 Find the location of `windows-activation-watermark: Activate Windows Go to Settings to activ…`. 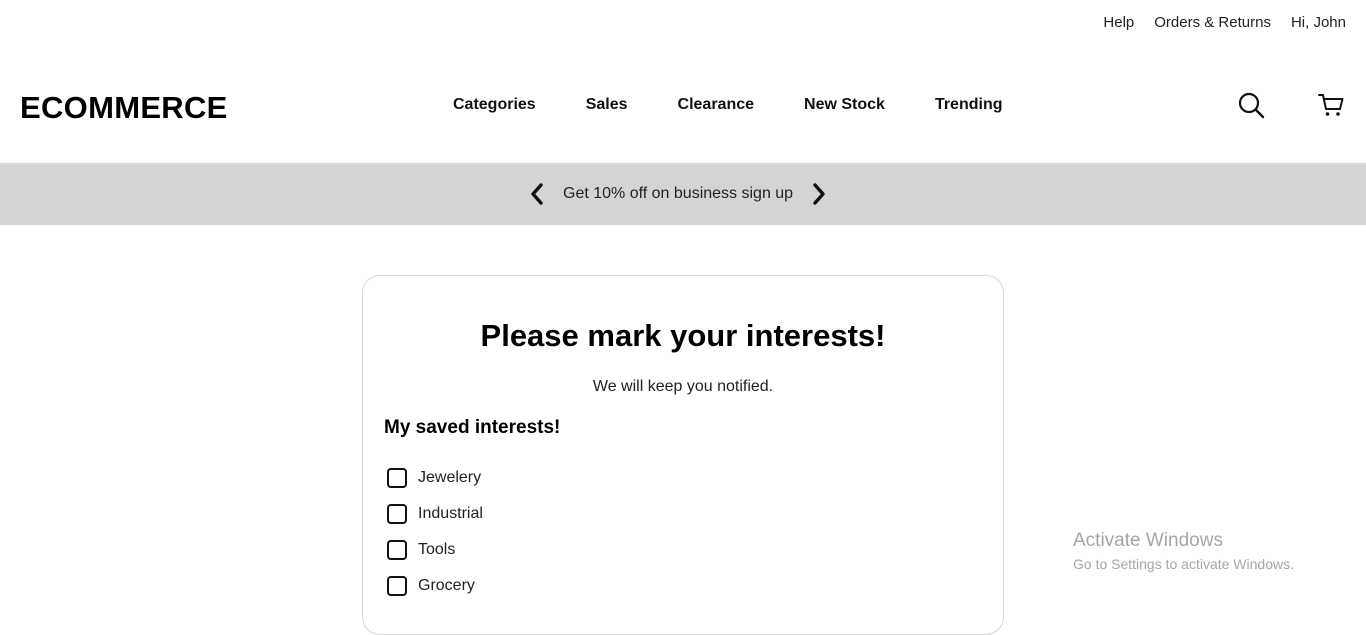

windows-activation-watermark: Activate Windows Go to Settings to activ… is located at coordinates (1183, 551).